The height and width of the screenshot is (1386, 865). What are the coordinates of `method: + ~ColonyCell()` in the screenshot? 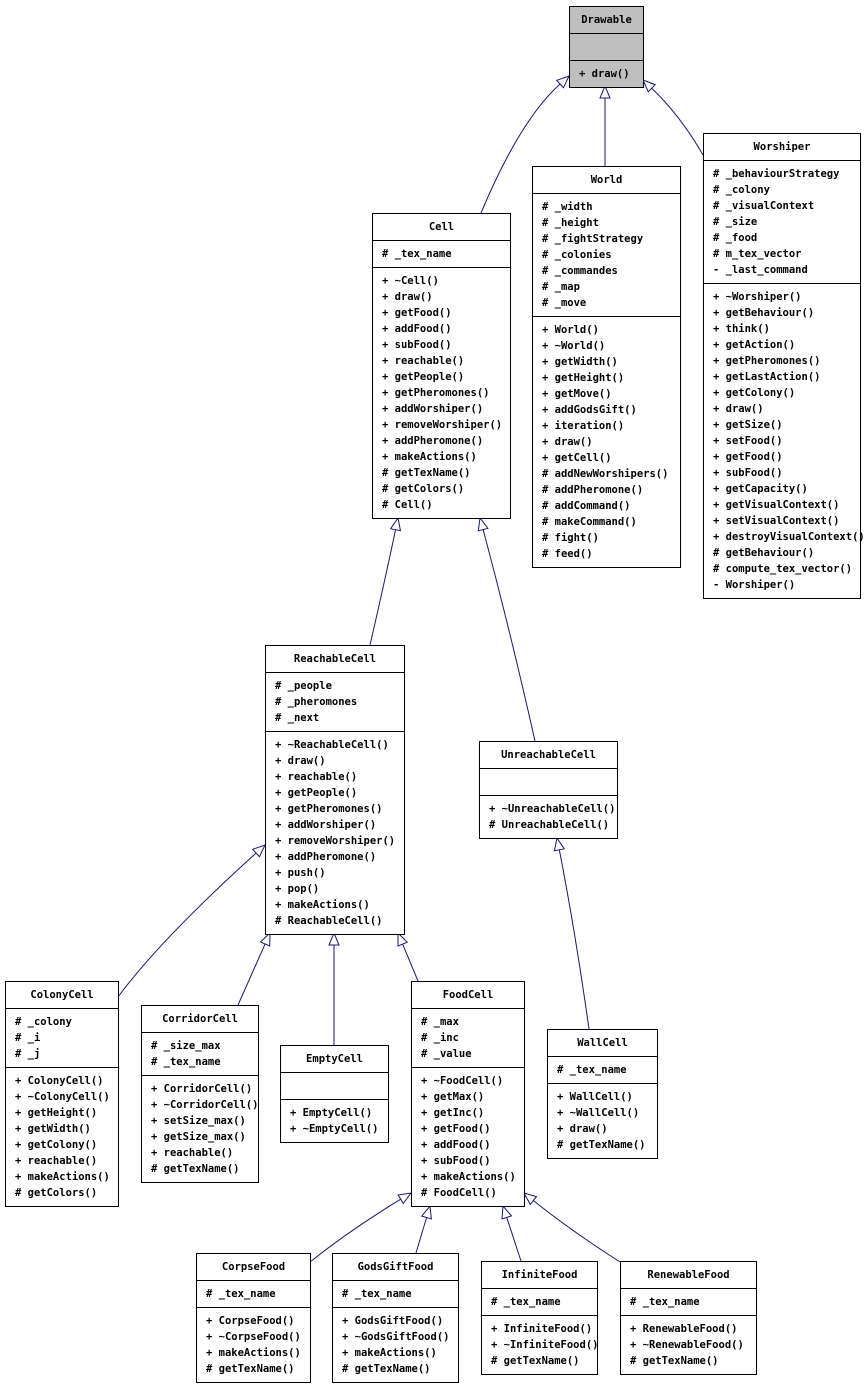 It's located at (62, 1097).